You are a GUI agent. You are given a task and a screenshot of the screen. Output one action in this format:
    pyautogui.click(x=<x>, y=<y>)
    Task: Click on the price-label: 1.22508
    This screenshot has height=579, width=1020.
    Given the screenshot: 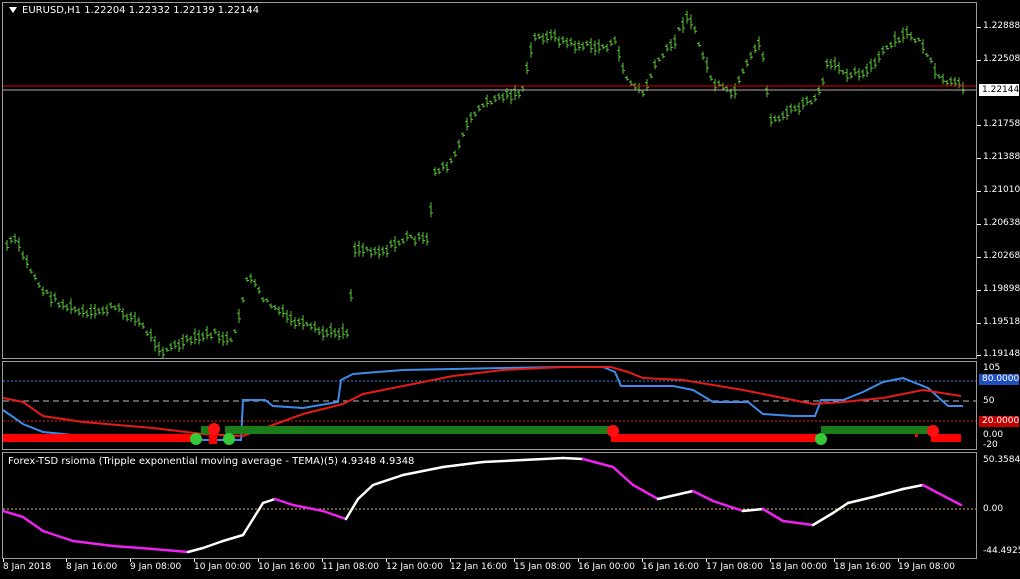 What is the action you would take?
    pyautogui.click(x=1001, y=59)
    